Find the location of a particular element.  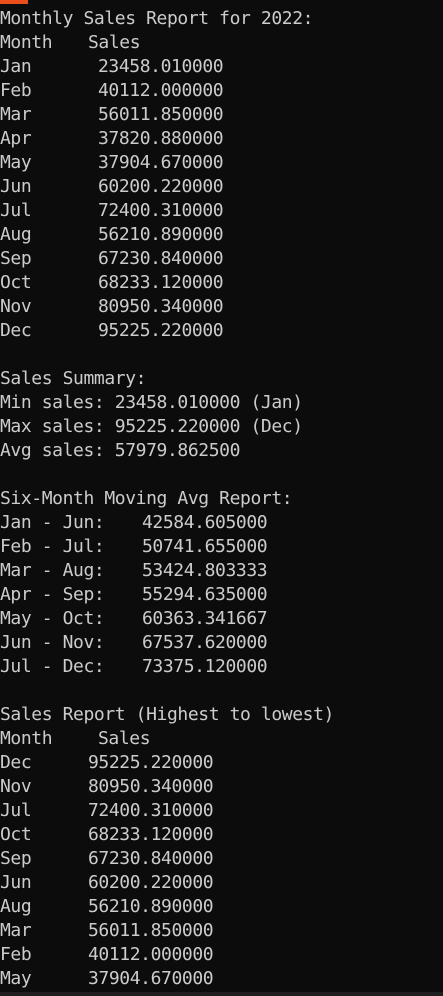

sales-cell: 37820.880000 is located at coordinates (161, 138).